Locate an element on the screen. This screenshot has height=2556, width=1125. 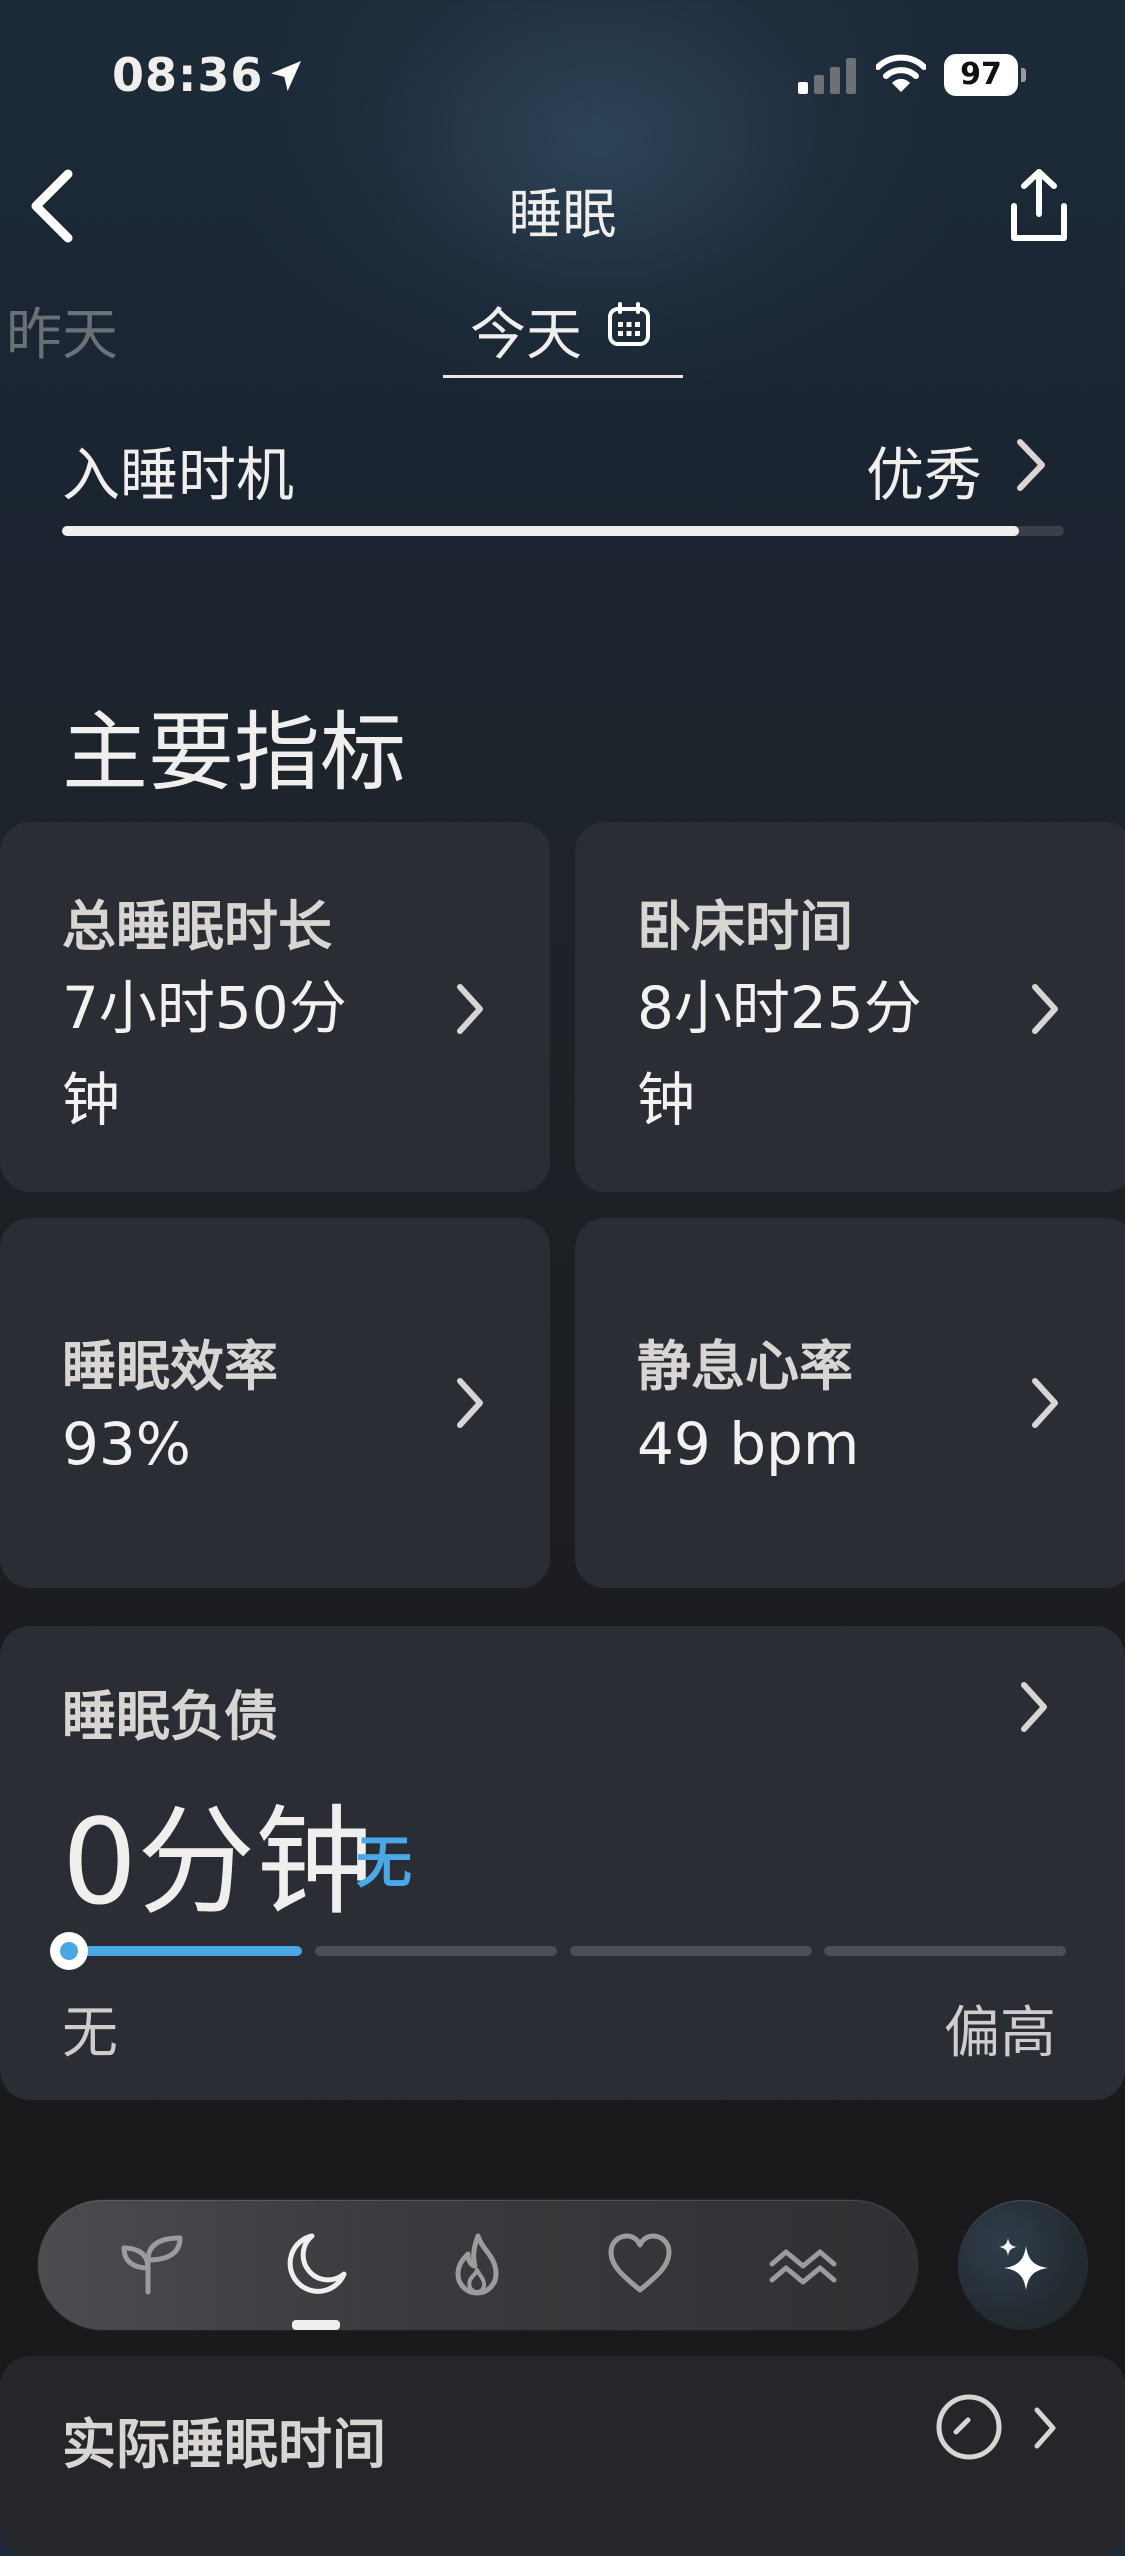
battery-tip is located at coordinates (1023, 75).